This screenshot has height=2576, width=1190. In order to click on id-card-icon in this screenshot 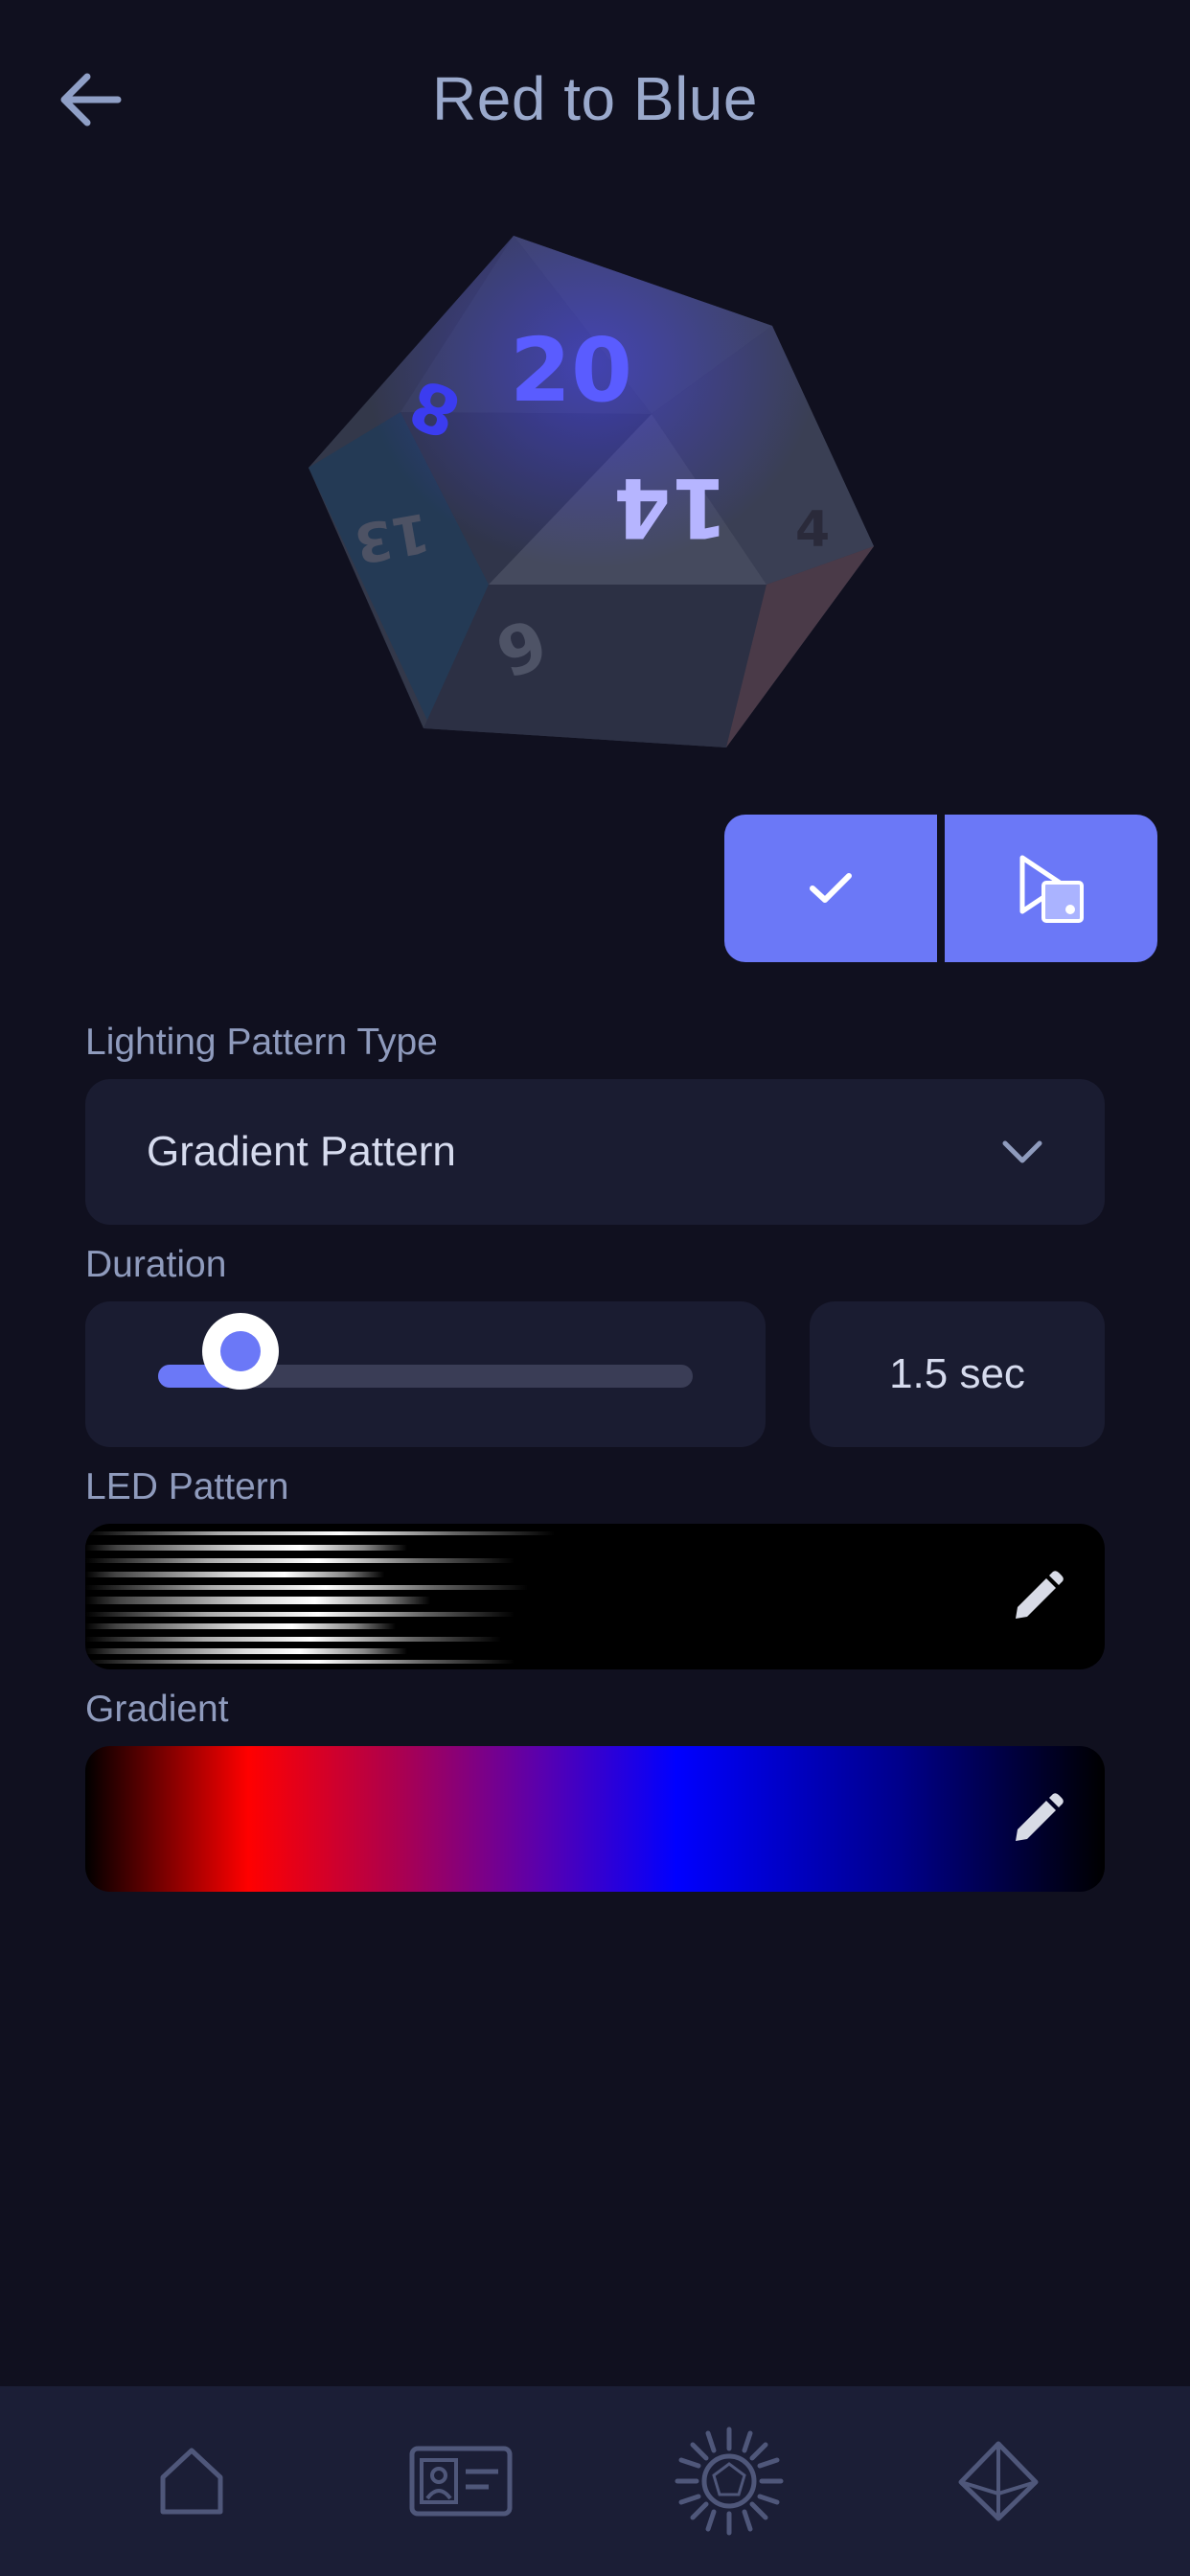, I will do `click(461, 2481)`.